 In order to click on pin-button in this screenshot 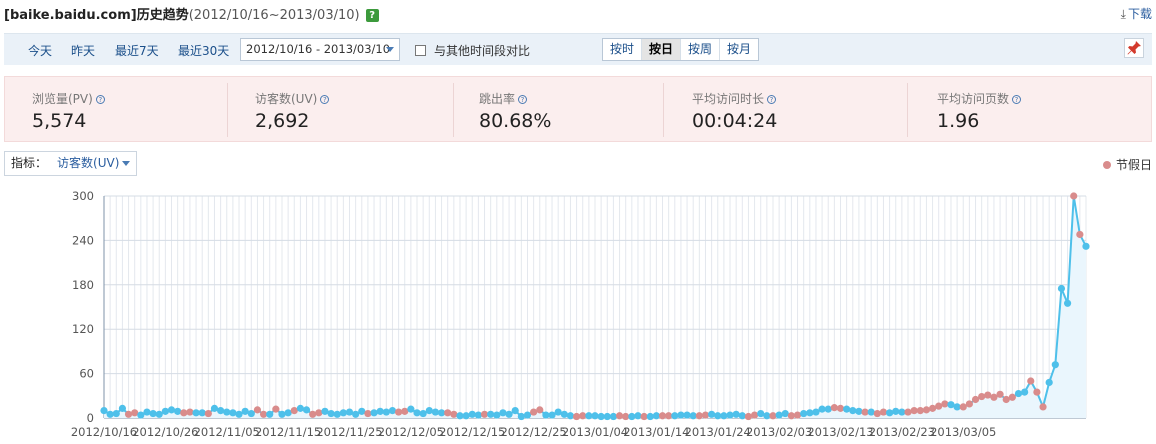, I will do `click(1134, 48)`.